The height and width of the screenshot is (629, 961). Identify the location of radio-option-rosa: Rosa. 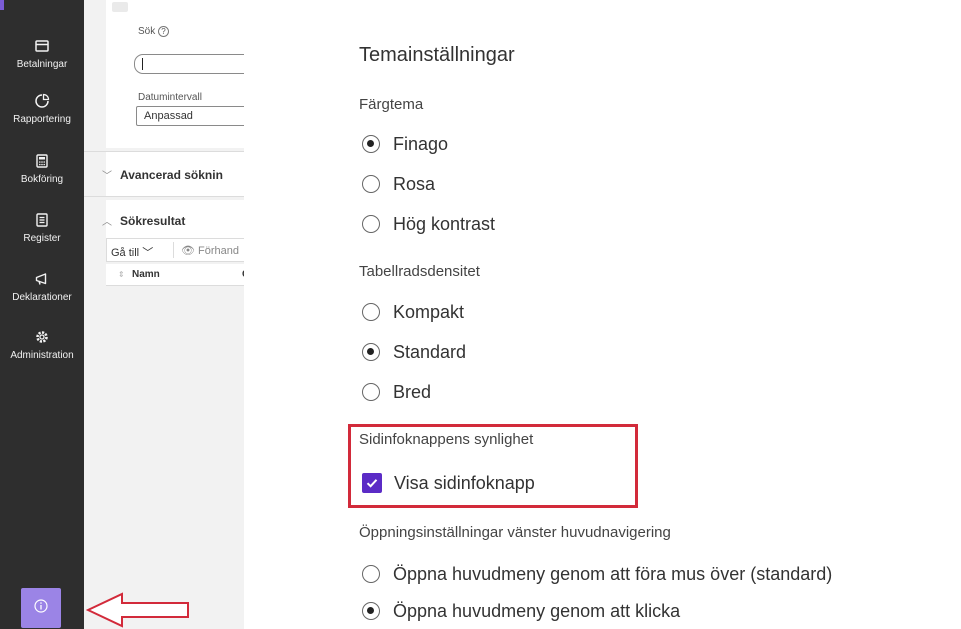
(398, 184).